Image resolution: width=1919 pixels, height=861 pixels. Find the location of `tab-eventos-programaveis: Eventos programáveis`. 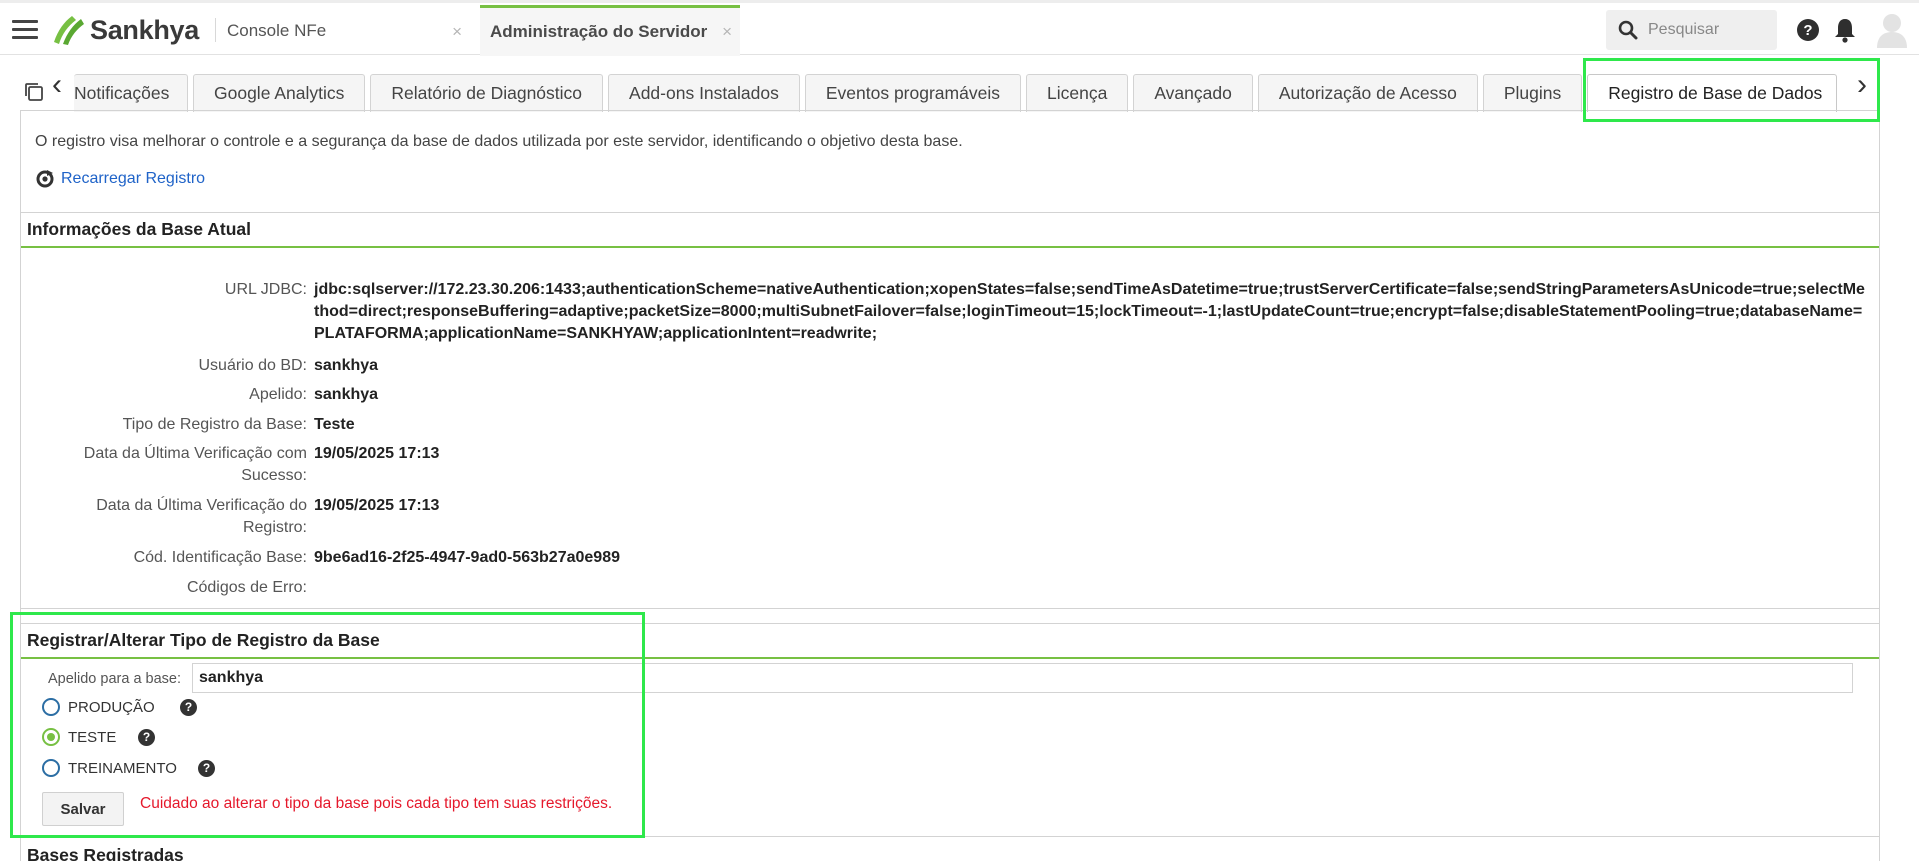

tab-eventos-programaveis: Eventos programáveis is located at coordinates (912, 93).